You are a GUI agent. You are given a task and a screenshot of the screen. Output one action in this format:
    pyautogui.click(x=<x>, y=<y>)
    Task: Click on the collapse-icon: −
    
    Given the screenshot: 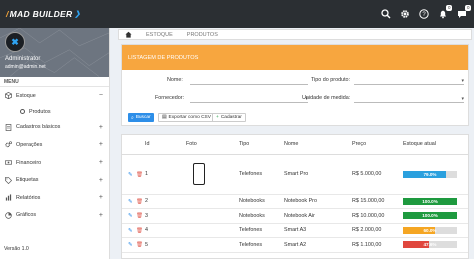 What is the action you would take?
    pyautogui.click(x=101, y=95)
    